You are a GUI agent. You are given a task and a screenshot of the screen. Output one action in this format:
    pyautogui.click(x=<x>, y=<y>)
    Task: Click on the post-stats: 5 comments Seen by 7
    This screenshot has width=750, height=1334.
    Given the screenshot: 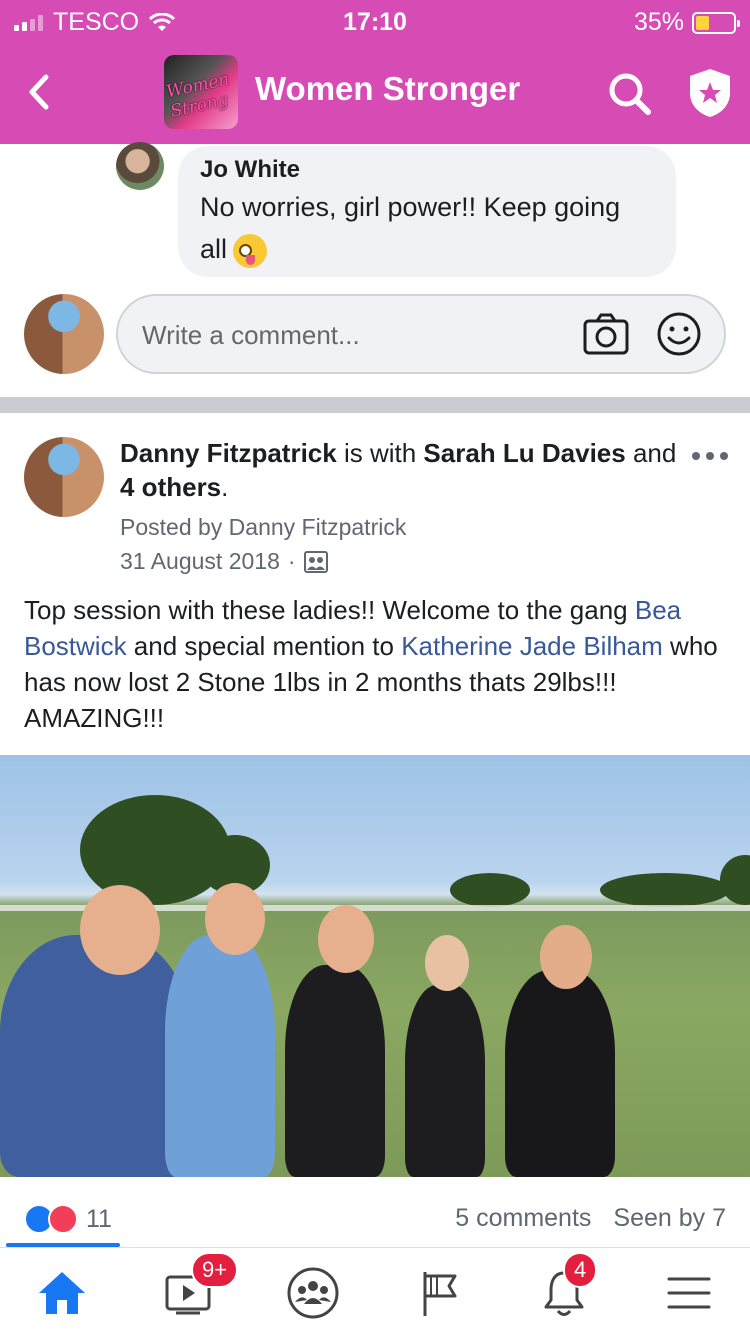 What is the action you would take?
    pyautogui.click(x=590, y=1218)
    